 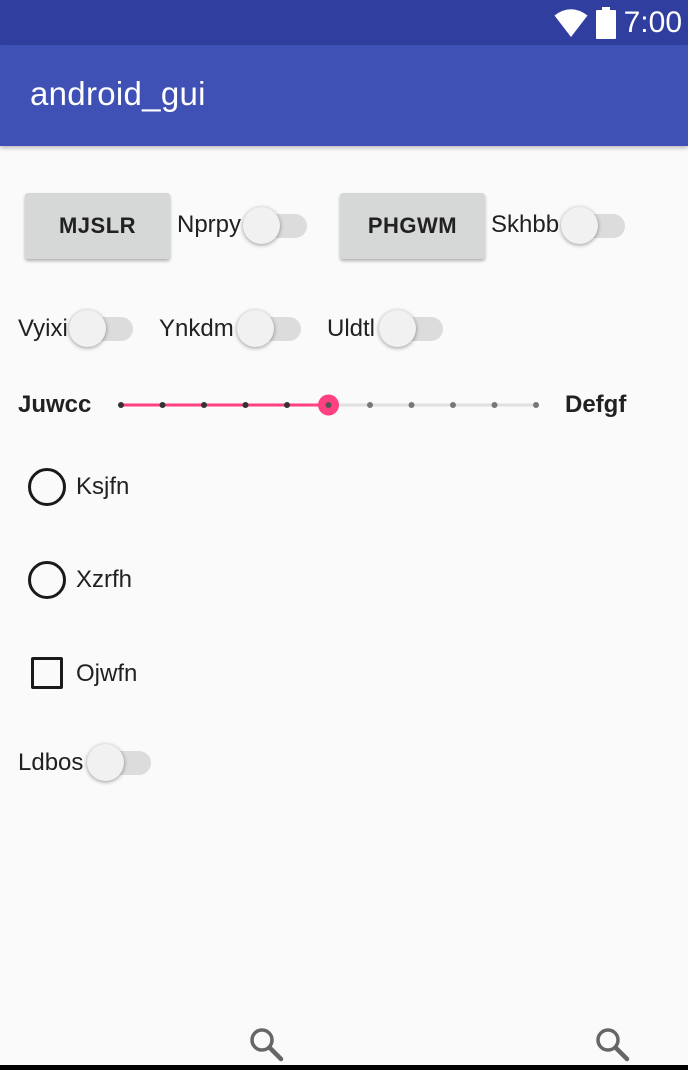 I want to click on ynkdm-switch-label: Ynkdm, so click(x=196, y=328).